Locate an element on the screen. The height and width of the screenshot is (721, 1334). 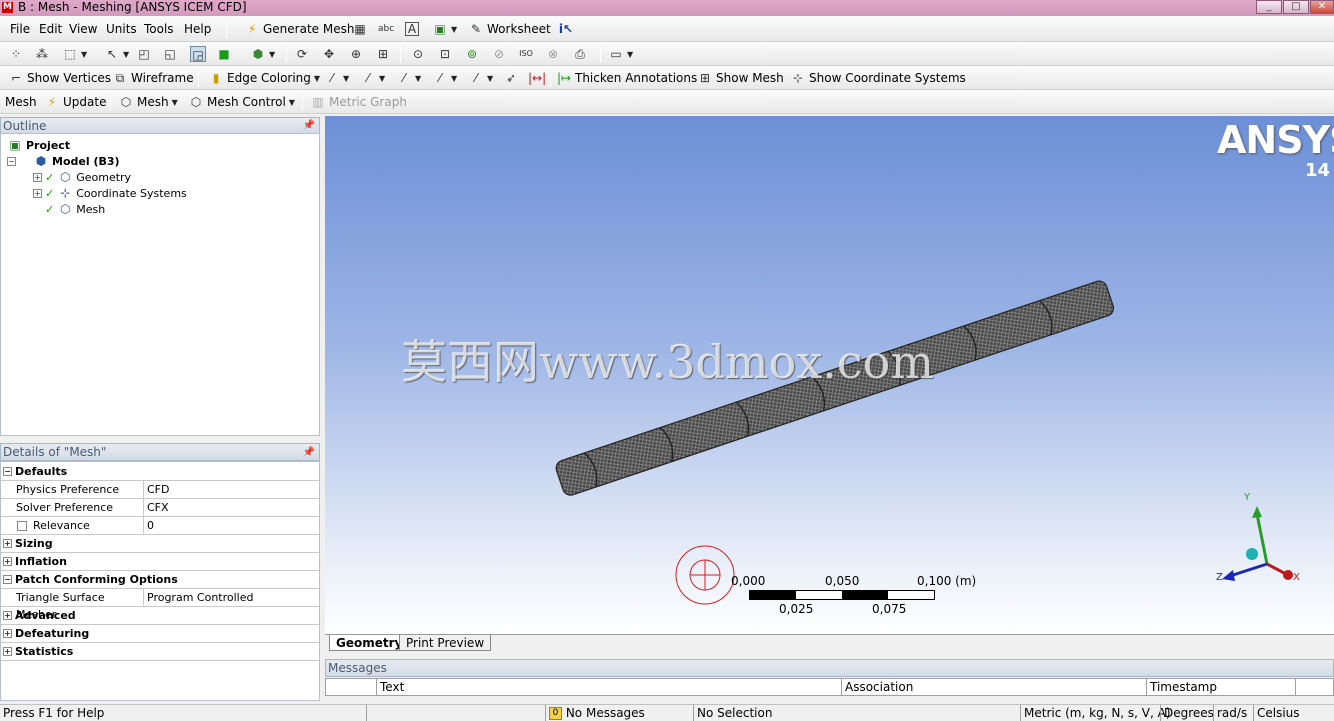
show-mesh-button: ⊞ Show Mesh is located at coordinates (740, 78).